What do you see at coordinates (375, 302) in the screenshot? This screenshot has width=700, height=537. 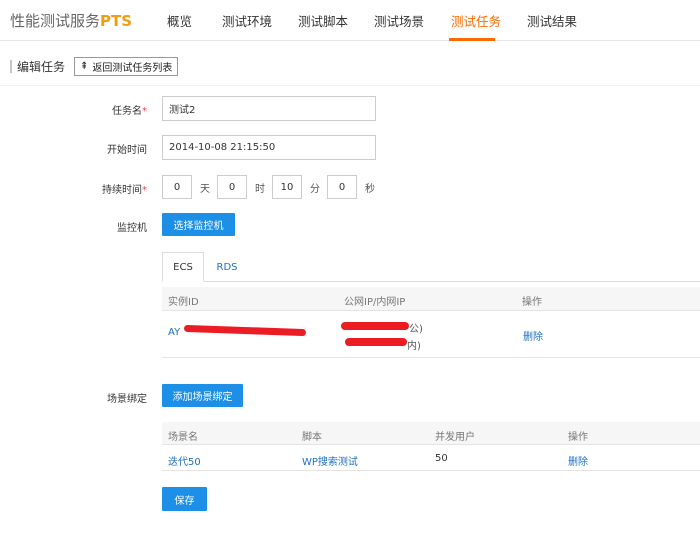 I see `col-ip: 公网IP/内网IP` at bounding box center [375, 302].